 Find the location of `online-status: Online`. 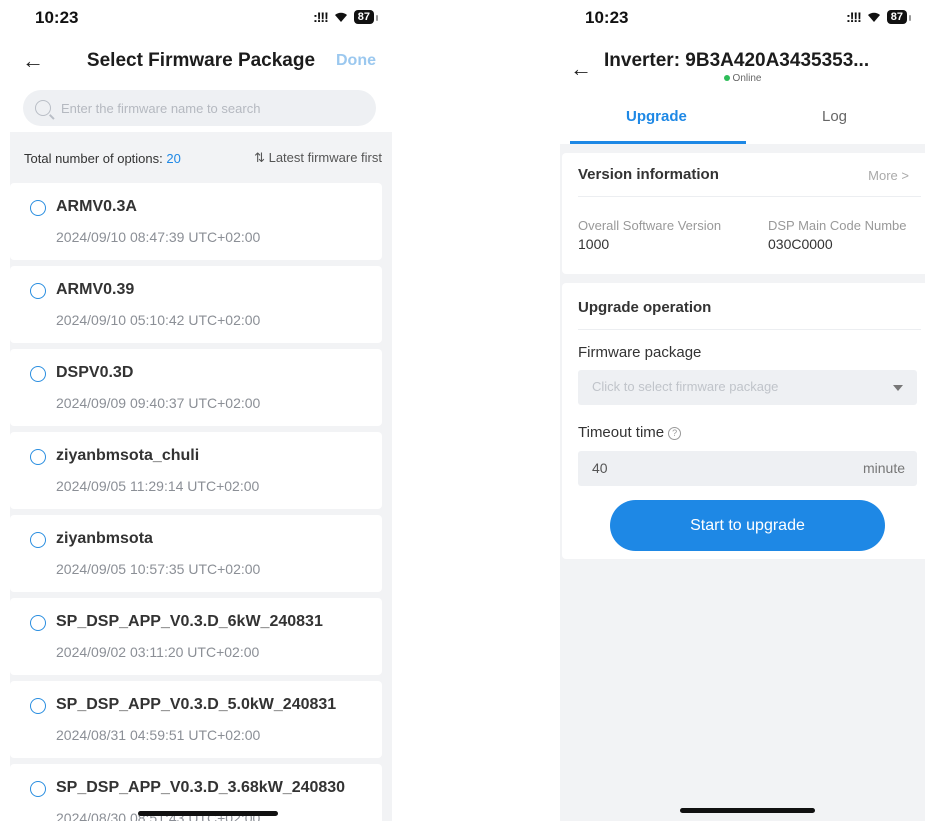

online-status: Online is located at coordinates (742, 78).